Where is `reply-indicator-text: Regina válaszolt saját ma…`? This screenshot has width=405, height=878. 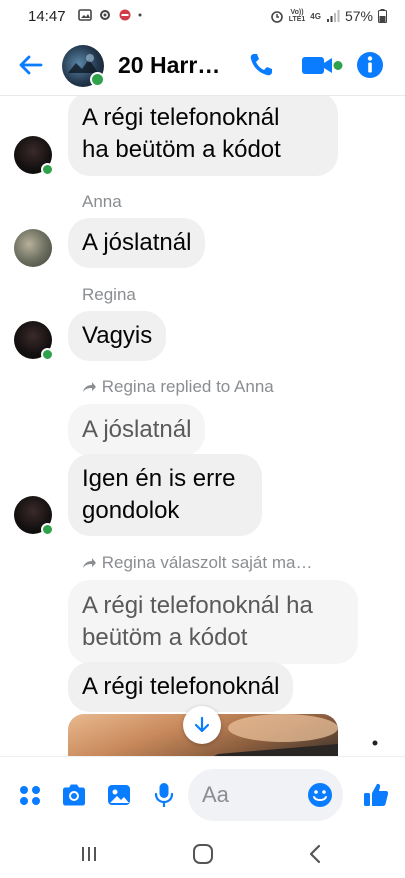
reply-indicator-text: Regina válaszolt saját ma… is located at coordinates (207, 562).